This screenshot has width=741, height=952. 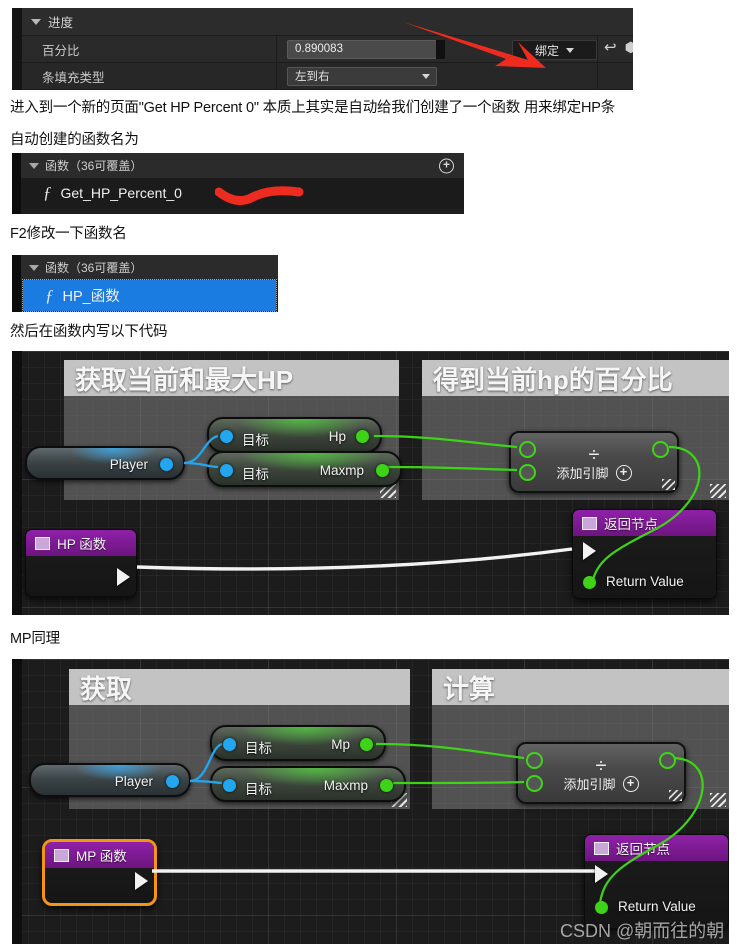 What do you see at coordinates (226, 436) in the screenshot?
I see `get-hp-target-pin` at bounding box center [226, 436].